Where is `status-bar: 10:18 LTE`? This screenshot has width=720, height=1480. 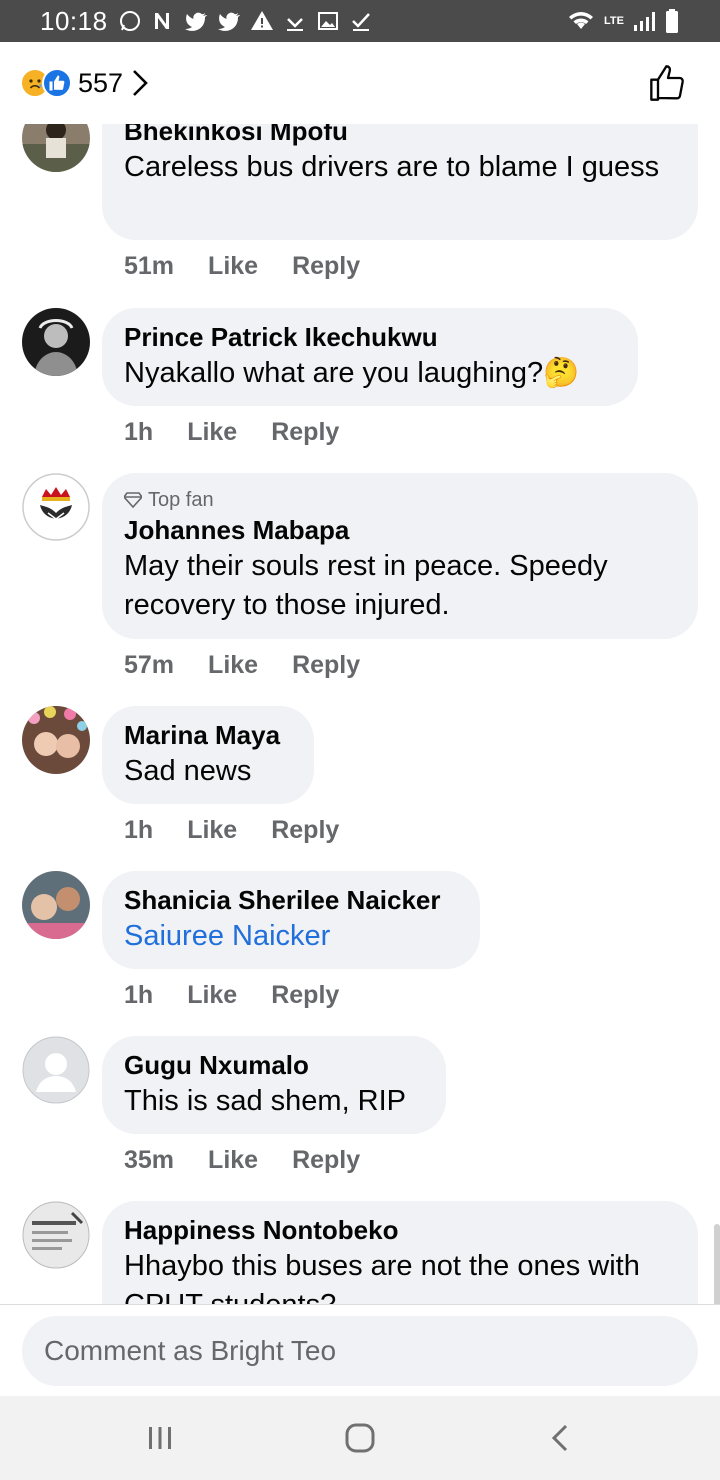
status-bar: 10:18 LTE is located at coordinates (360, 21).